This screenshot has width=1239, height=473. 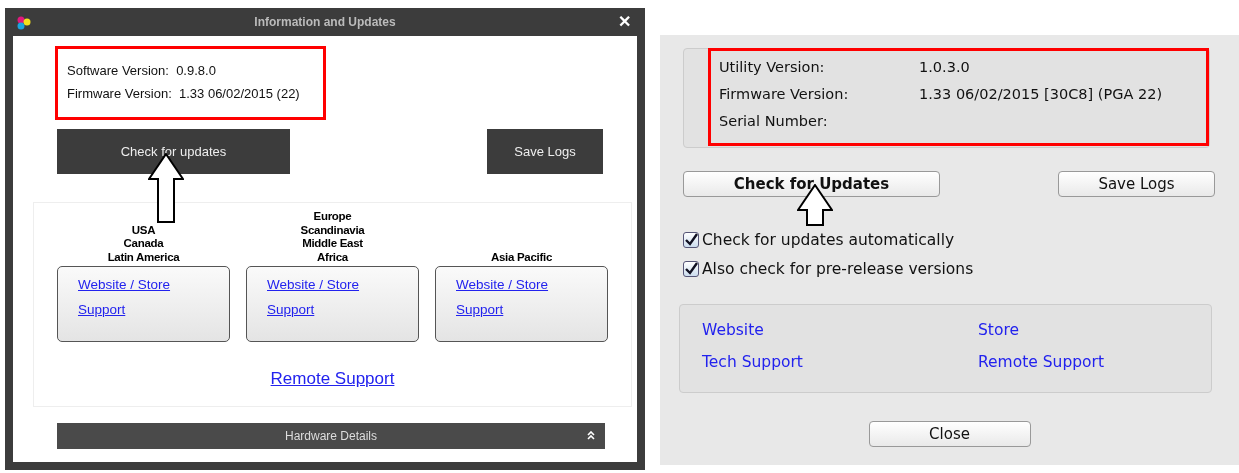 What do you see at coordinates (184, 93) in the screenshot?
I see `version-text: Firmware Version: 1.33 06/02/2015 (22)` at bounding box center [184, 93].